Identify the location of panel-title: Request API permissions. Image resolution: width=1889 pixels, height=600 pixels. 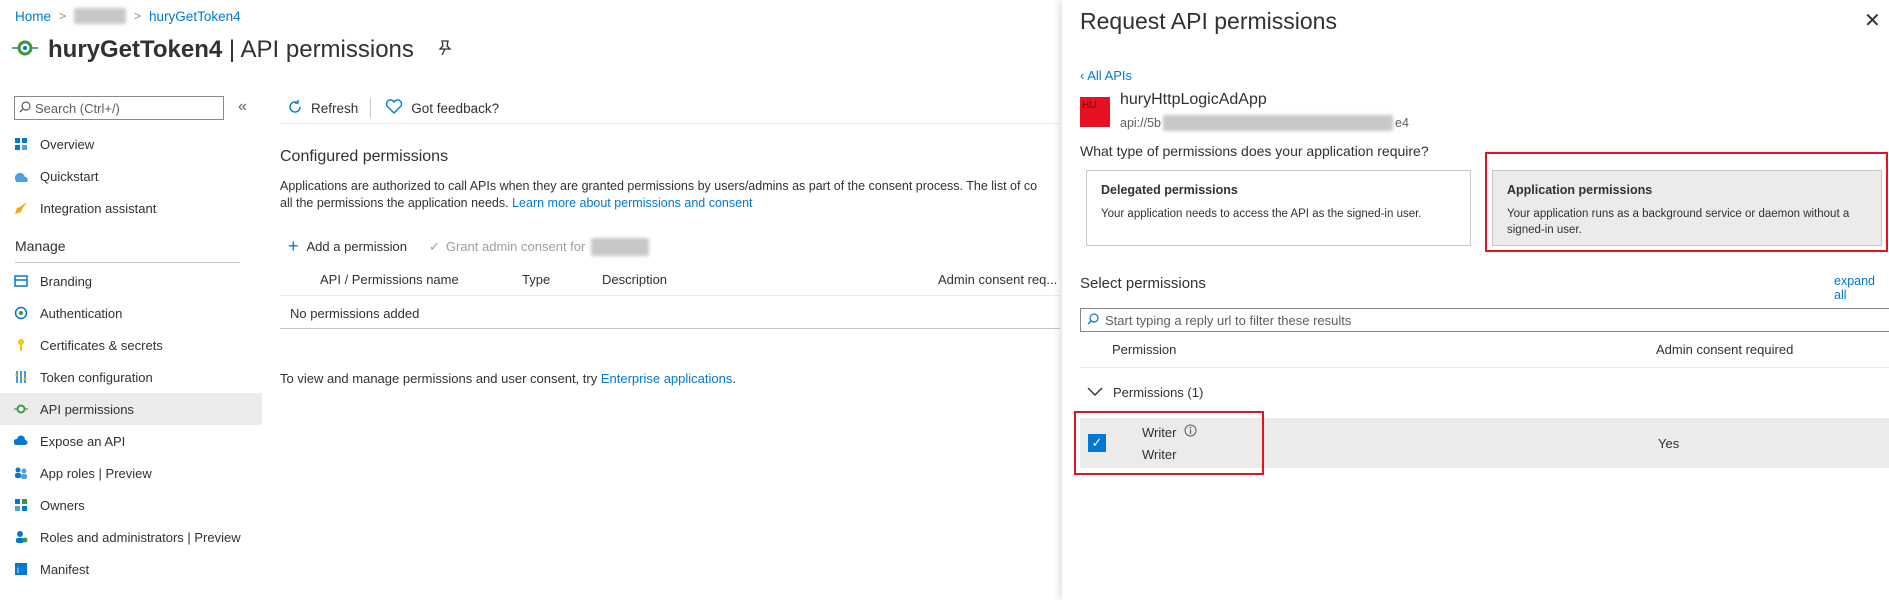
(1208, 21).